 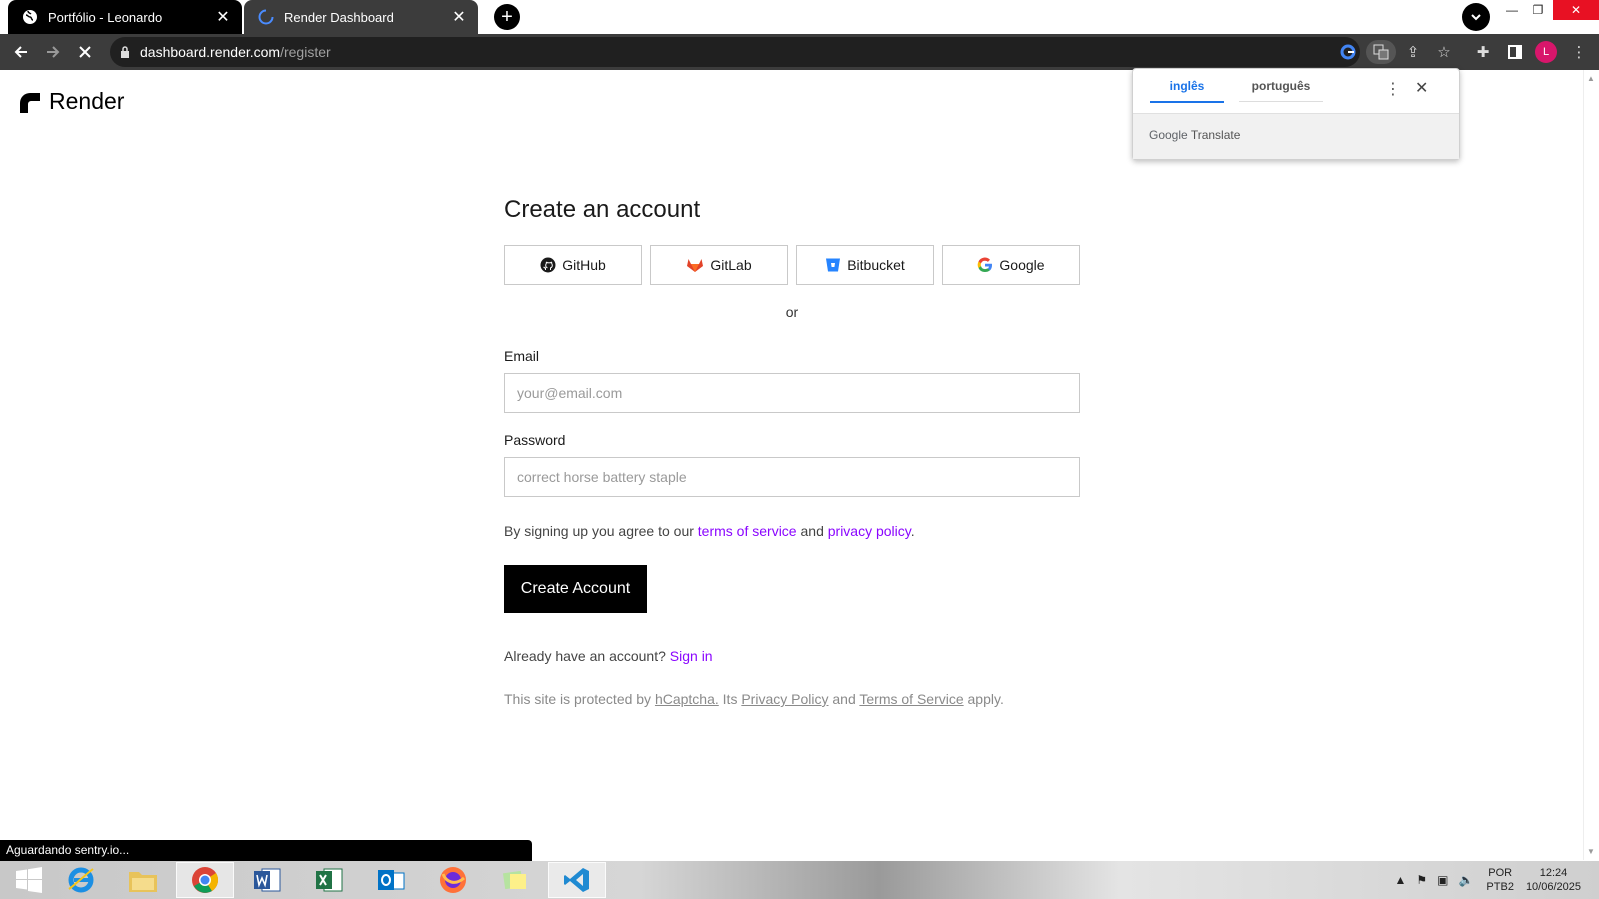 What do you see at coordinates (1465, 880) in the screenshot?
I see `speaker-icon: 🔈` at bounding box center [1465, 880].